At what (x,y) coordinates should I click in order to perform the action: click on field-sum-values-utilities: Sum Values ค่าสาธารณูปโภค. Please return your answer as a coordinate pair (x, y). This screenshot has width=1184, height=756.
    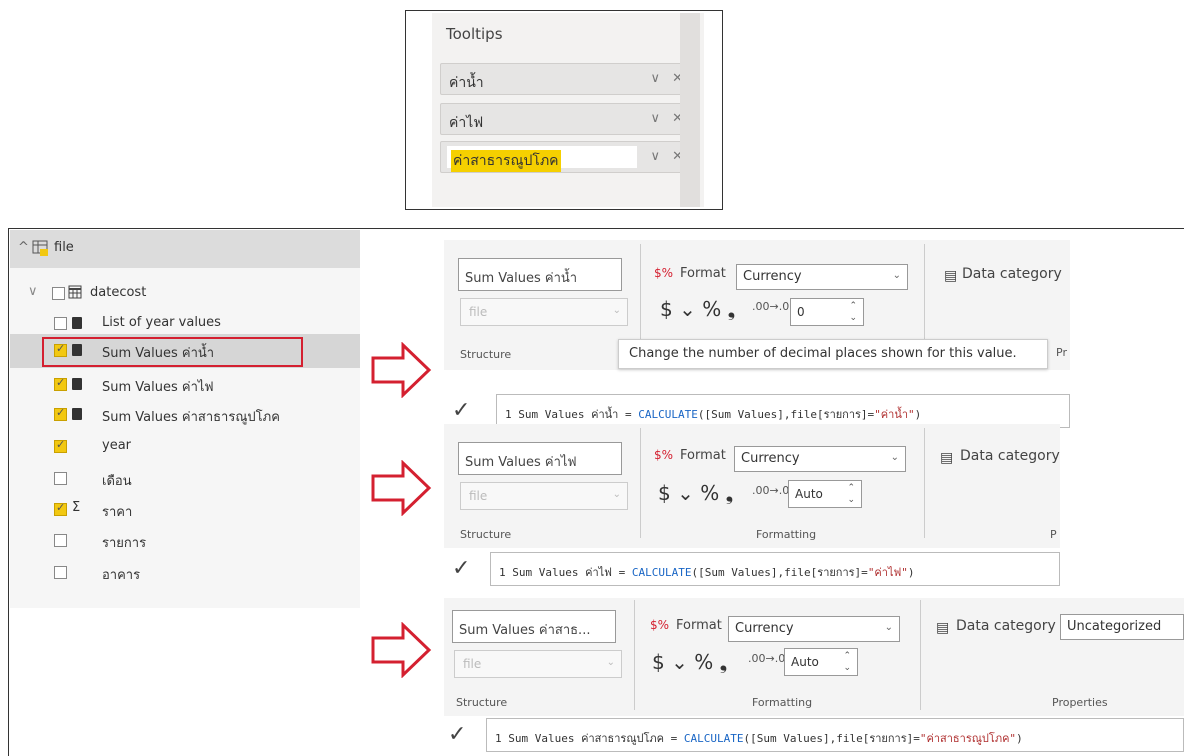
    Looking at the image, I should click on (191, 416).